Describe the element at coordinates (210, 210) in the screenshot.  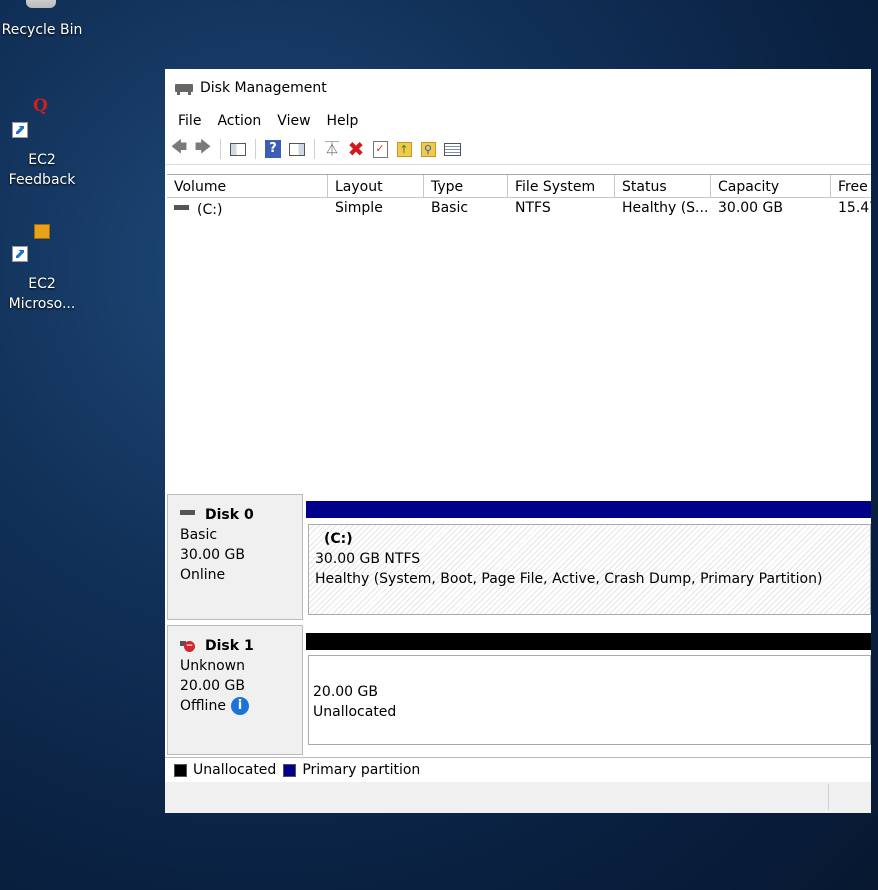
I see `volume-name: (C:)` at that location.